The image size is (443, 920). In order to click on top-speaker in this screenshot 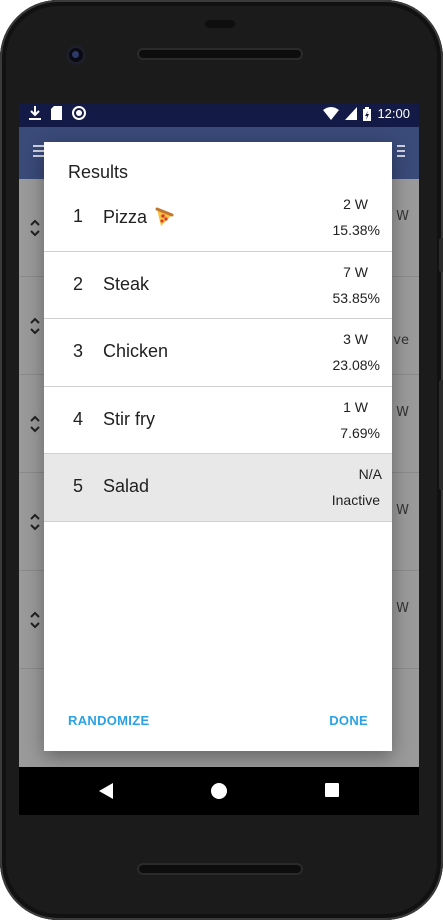, I will do `click(220, 54)`.